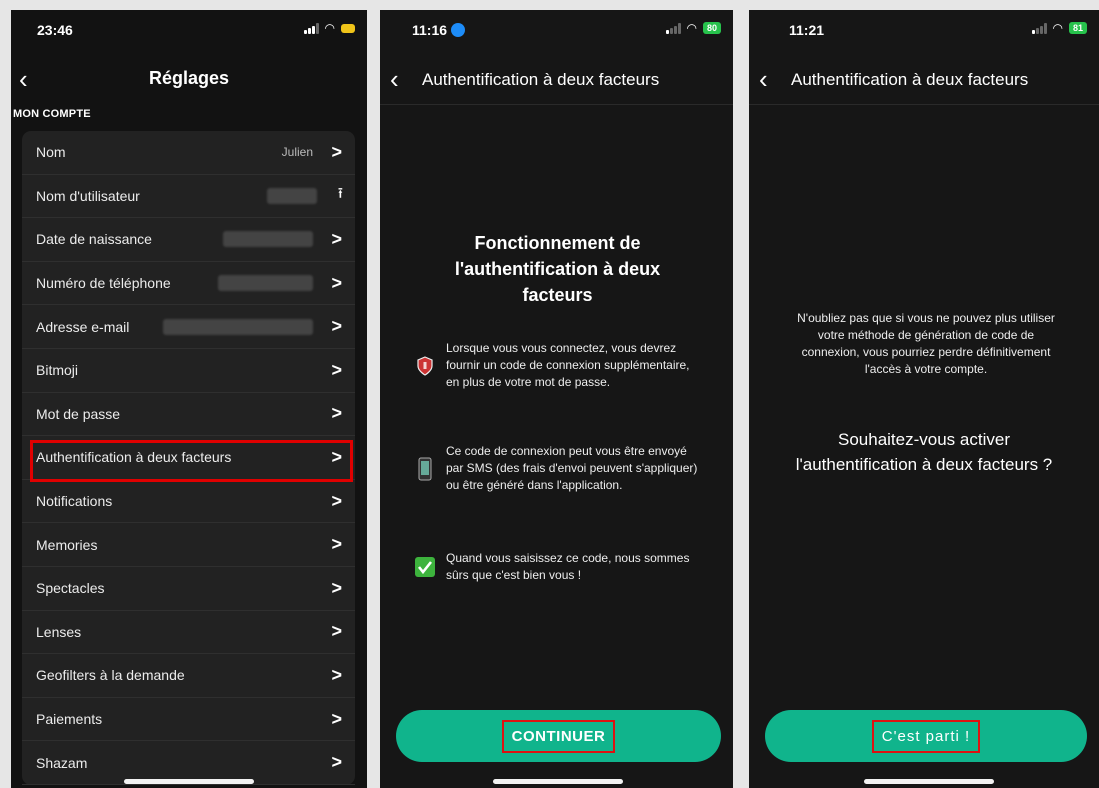 The width and height of the screenshot is (1099, 788). Describe the element at coordinates (188, 284) in the screenshot. I see `settings-row-phone: Numéro de téléphone >` at that location.